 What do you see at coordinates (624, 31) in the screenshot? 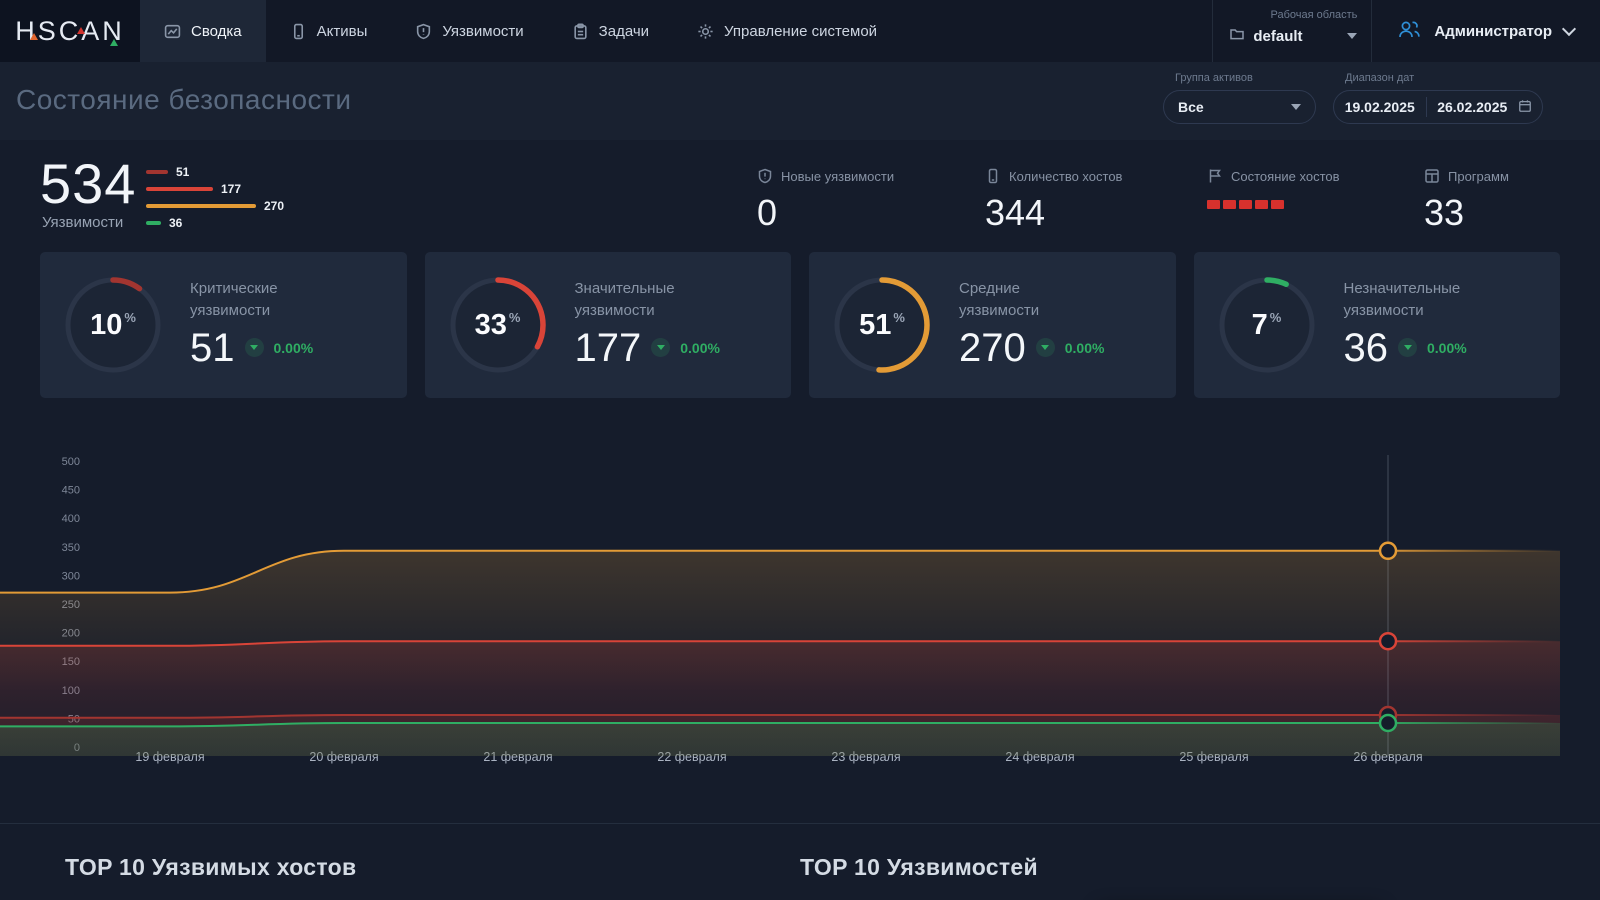
I see `tab-label: Задачи` at bounding box center [624, 31].